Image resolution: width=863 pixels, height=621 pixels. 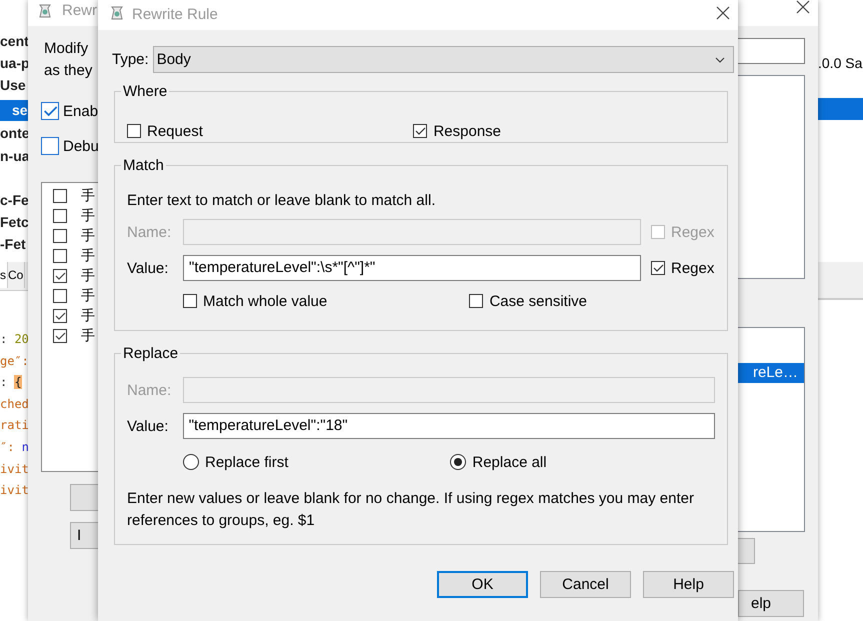 What do you see at coordinates (14, 425) in the screenshot?
I see `code-line: rati` at bounding box center [14, 425].